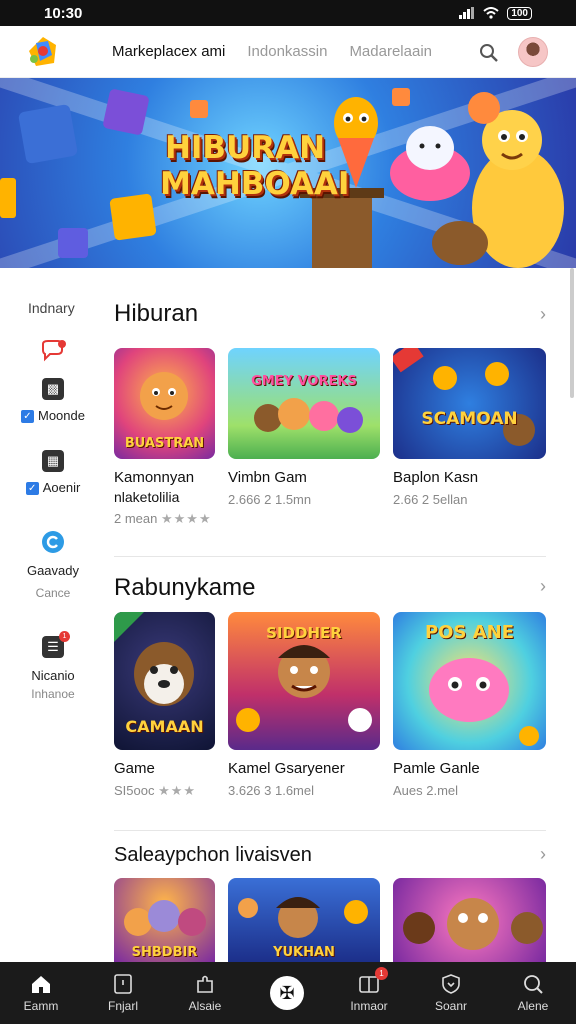 The width and height of the screenshot is (576, 1024). I want to click on shield-icon, so click(451, 984).